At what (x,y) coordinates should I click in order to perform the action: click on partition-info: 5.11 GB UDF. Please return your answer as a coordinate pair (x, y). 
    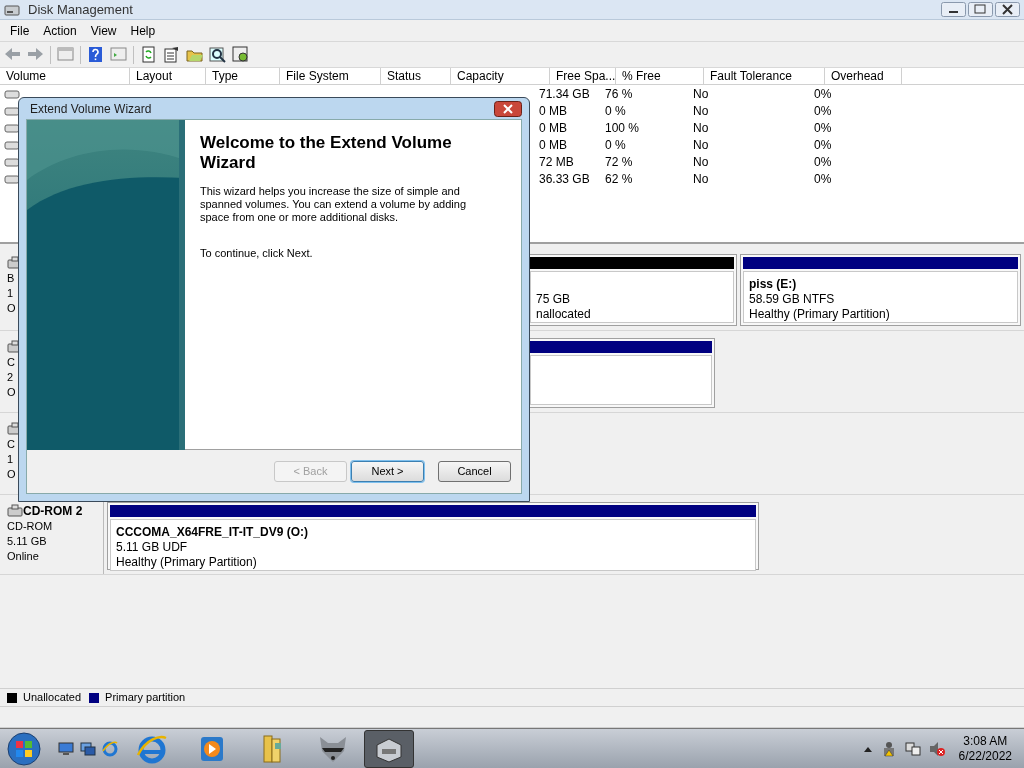
    Looking at the image, I should click on (152, 547).